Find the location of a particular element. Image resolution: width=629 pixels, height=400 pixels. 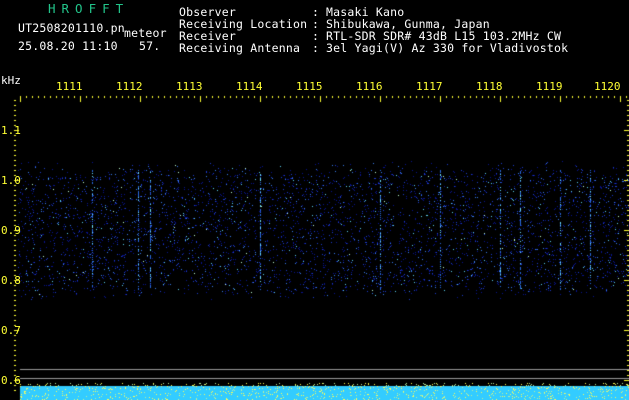

count-label: 57. is located at coordinates (150, 46).